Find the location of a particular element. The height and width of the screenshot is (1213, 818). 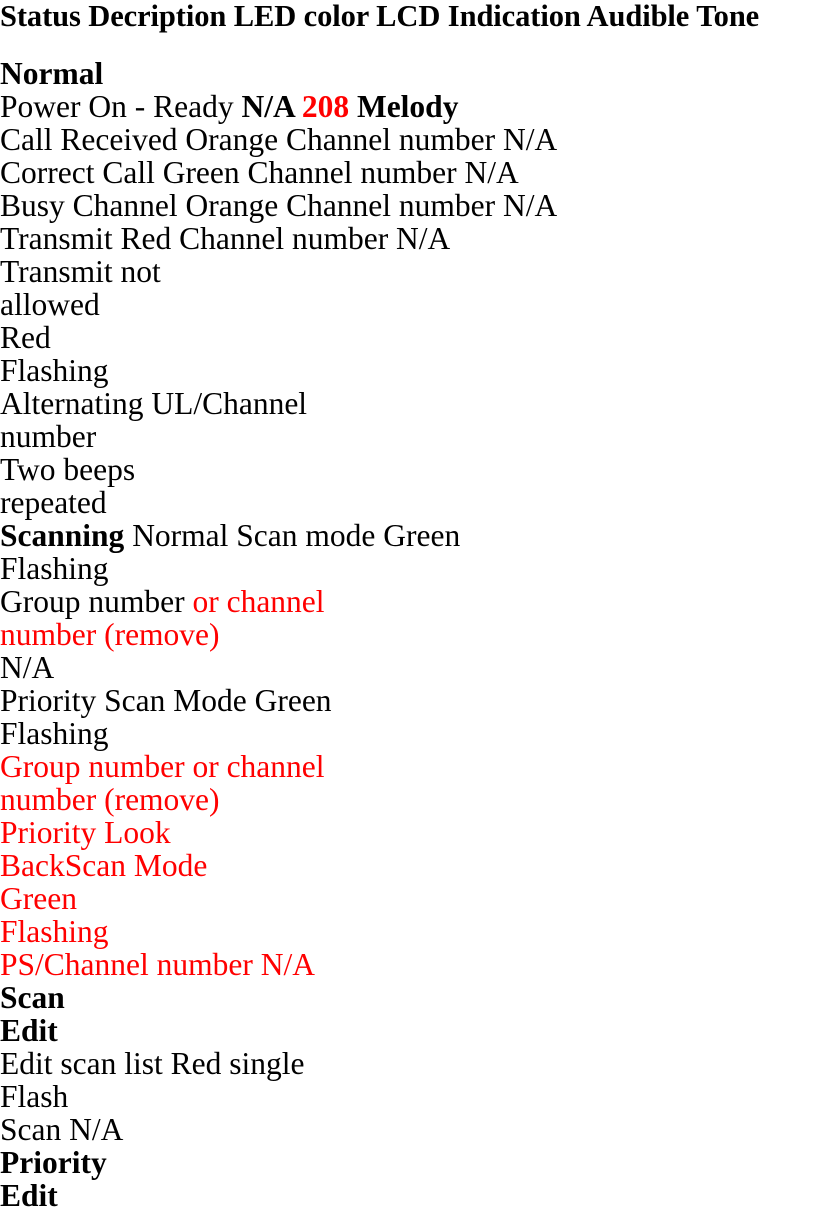

highlighted-text-run: Priority Look is located at coordinates (85, 832).